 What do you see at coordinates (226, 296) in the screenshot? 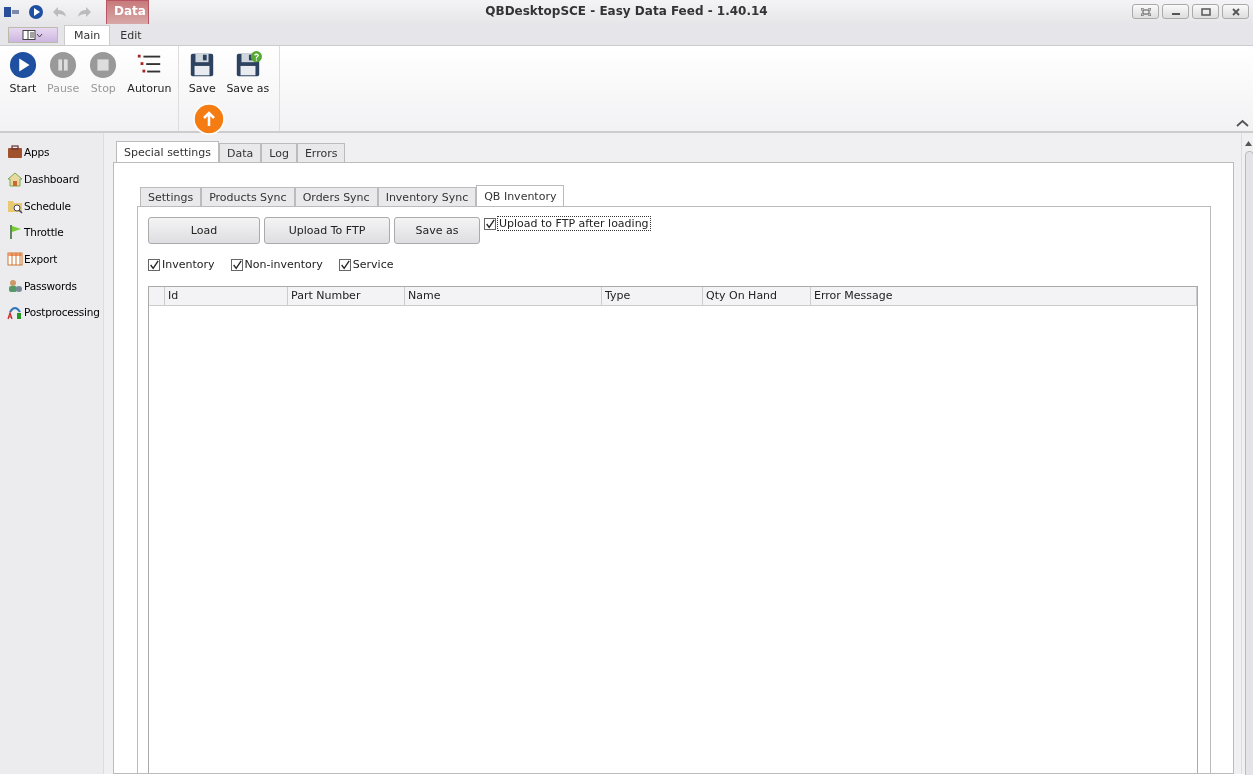
I see `column-header: Id` at bounding box center [226, 296].